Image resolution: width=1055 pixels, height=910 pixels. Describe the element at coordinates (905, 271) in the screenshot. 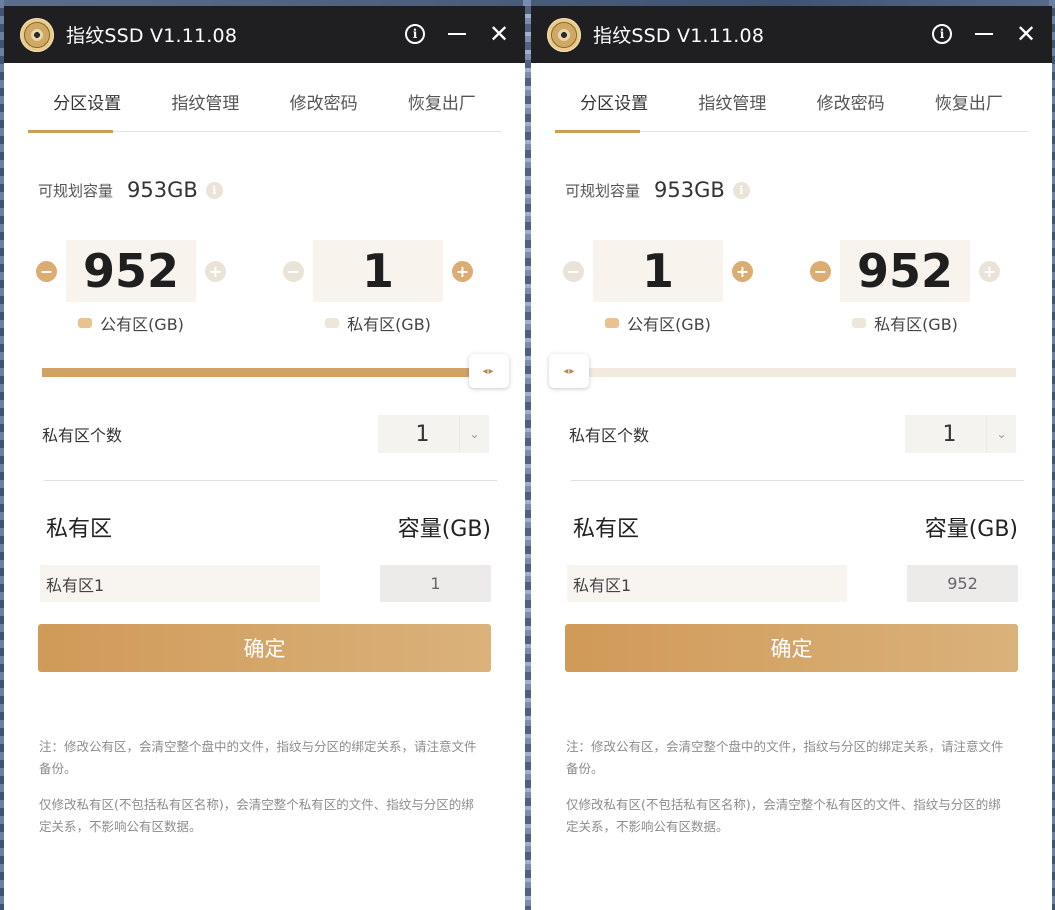

I see `private-size-value: 952` at that location.